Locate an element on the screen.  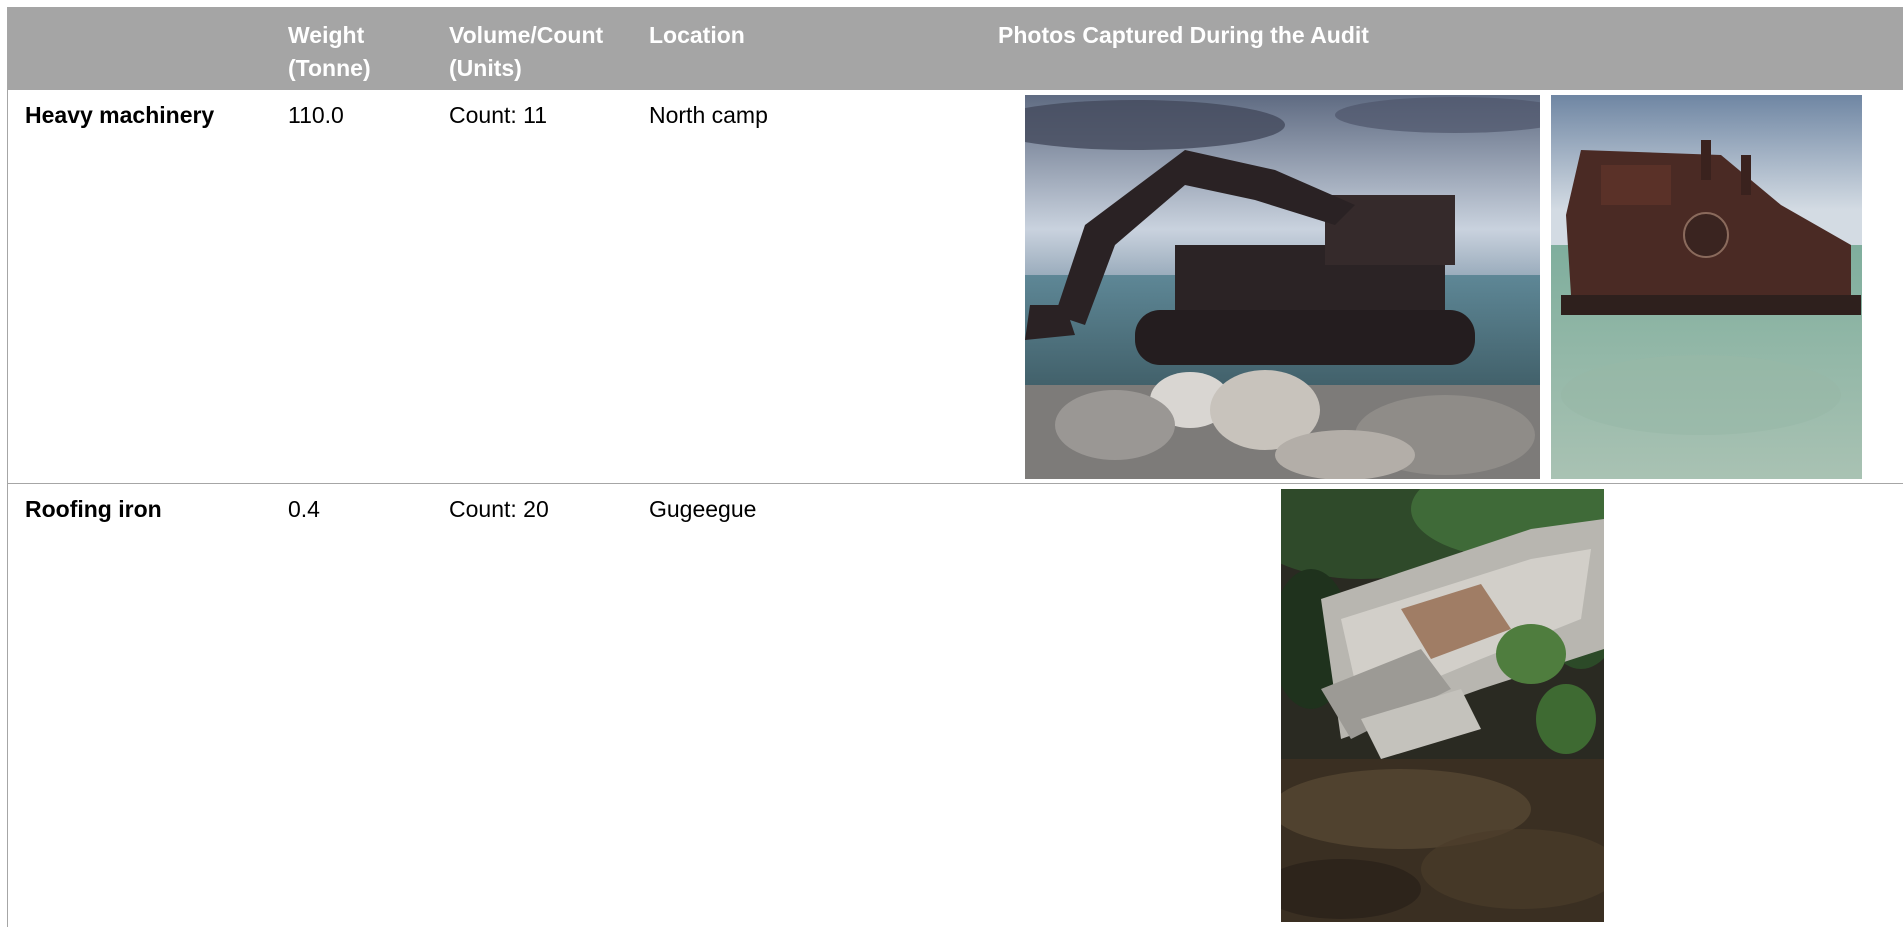
item-name: Heavy machinery is located at coordinates (120, 115).